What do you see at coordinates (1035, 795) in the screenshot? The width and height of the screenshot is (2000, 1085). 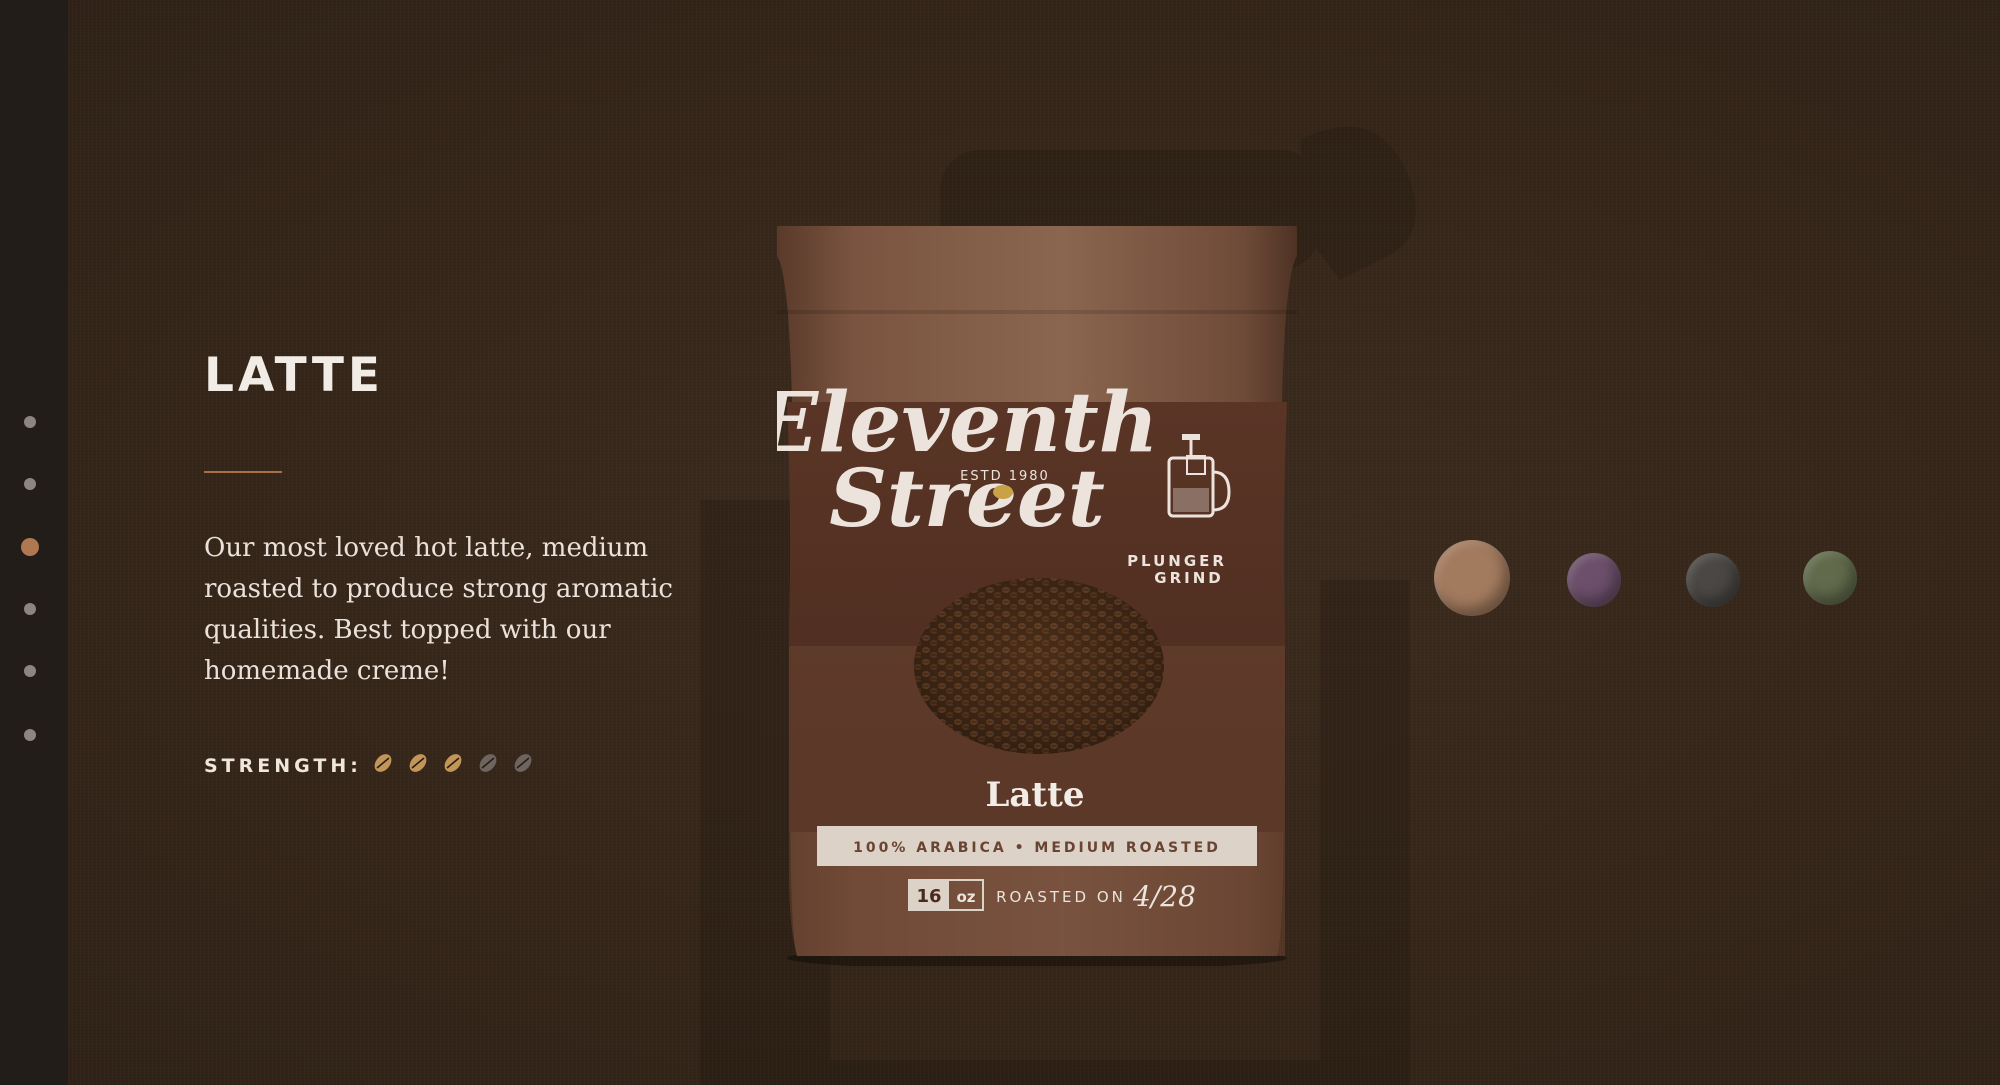 I see `bag-flavor: Latte` at bounding box center [1035, 795].